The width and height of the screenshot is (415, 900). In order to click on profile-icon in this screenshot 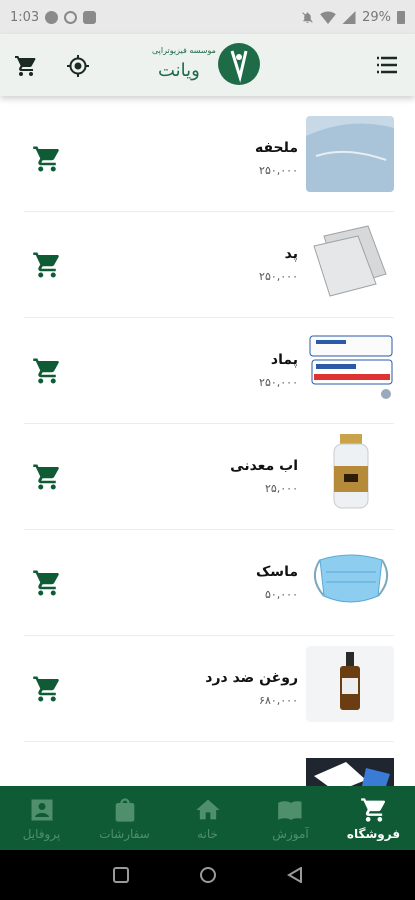, I will do `click(41, 809)`.